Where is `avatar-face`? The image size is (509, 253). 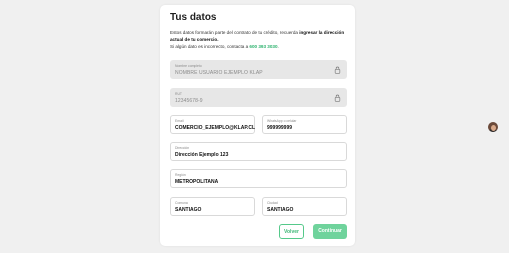 avatar-face is located at coordinates (493, 128).